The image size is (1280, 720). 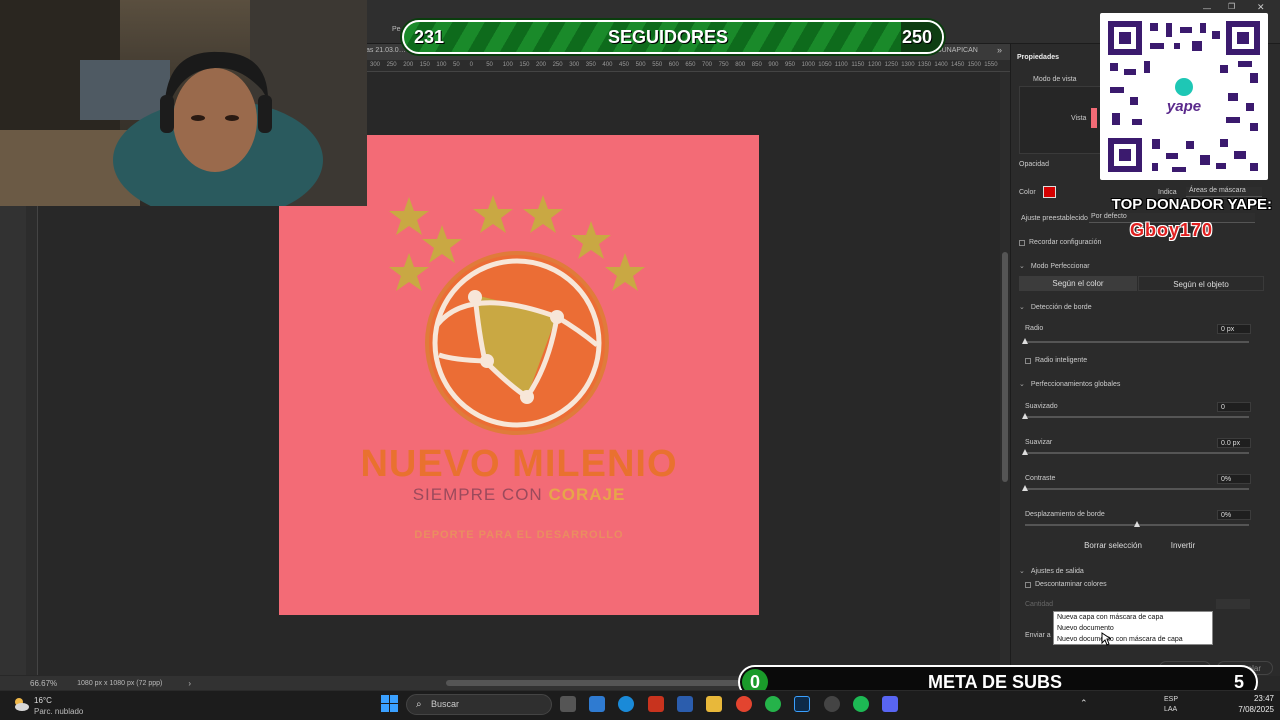 I want to click on vertical-scrollbar, so click(x=1005, y=374).